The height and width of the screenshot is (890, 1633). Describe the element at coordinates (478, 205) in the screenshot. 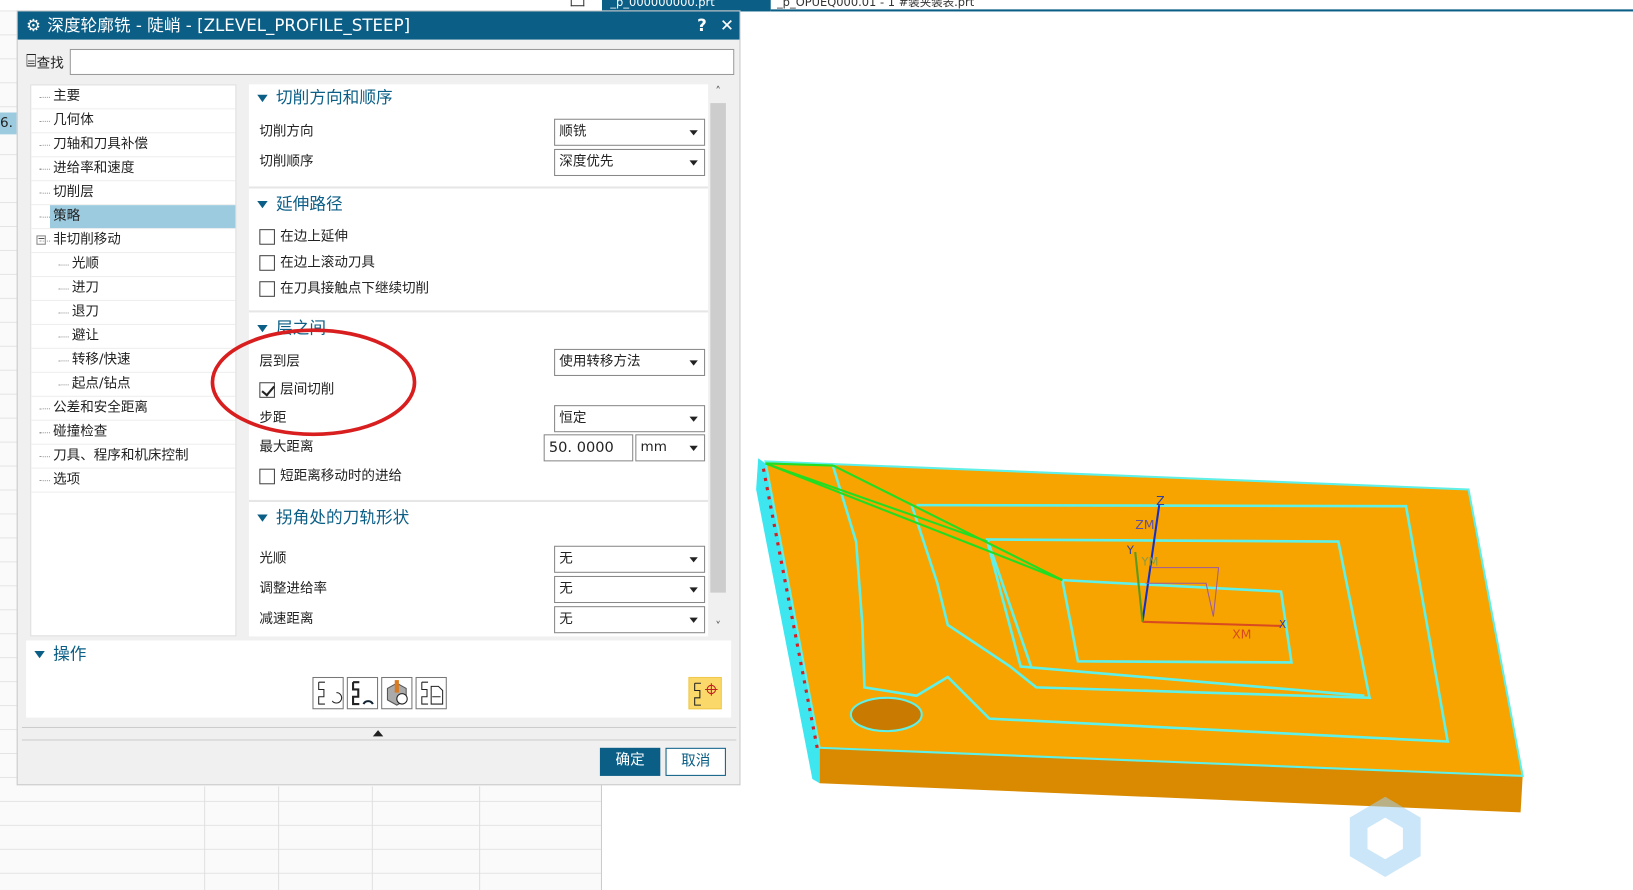

I see `section-header: 延伸路径` at that location.